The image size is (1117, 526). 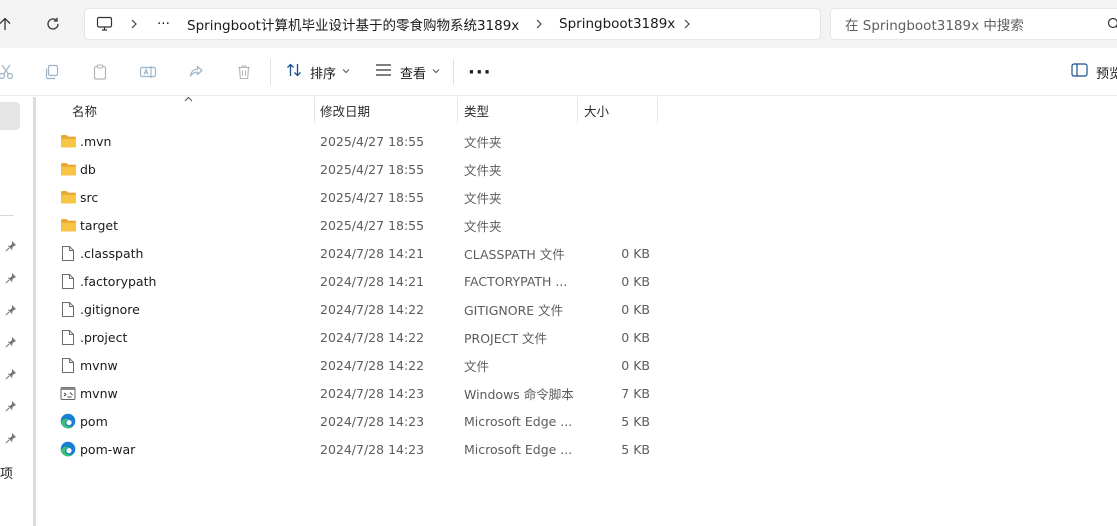 I want to click on file-row: target 2025/4/27 18:55 文件夹, so click(x=348, y=225).